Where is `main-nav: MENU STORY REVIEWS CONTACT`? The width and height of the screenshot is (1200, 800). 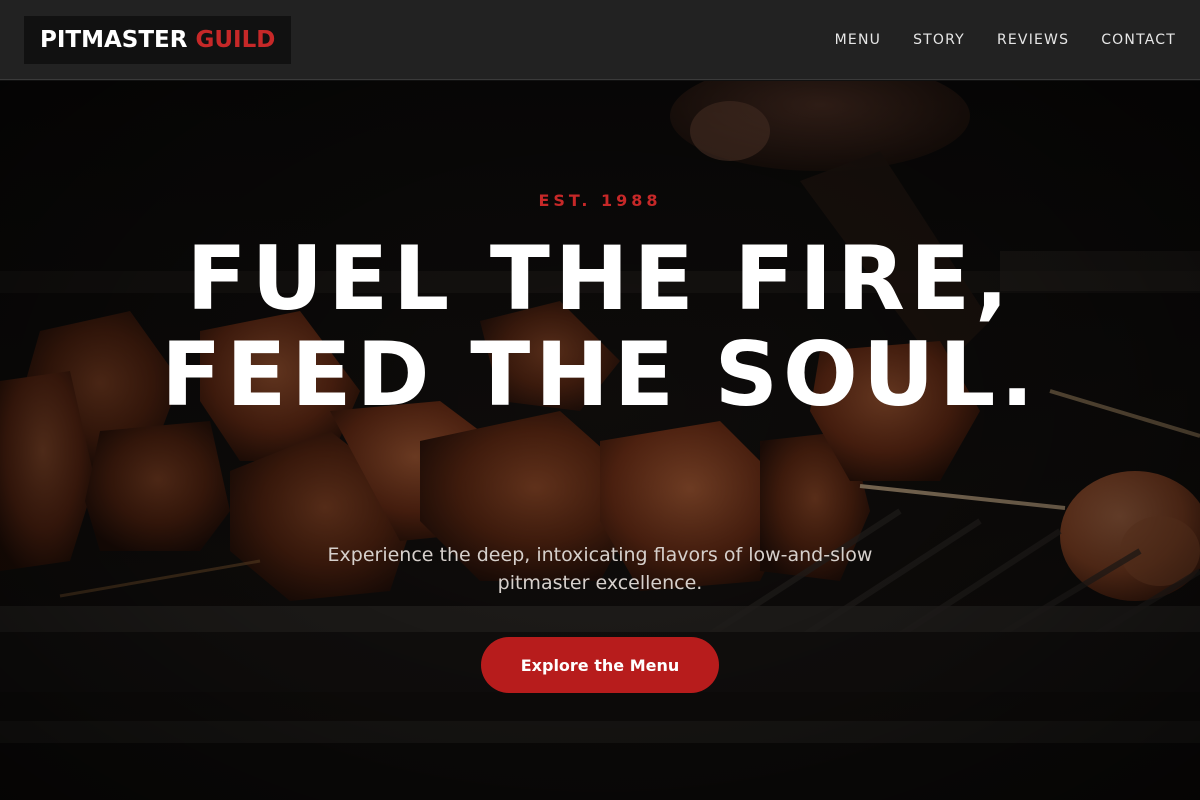 main-nav: MENU STORY REVIEWS CONTACT is located at coordinates (1005, 40).